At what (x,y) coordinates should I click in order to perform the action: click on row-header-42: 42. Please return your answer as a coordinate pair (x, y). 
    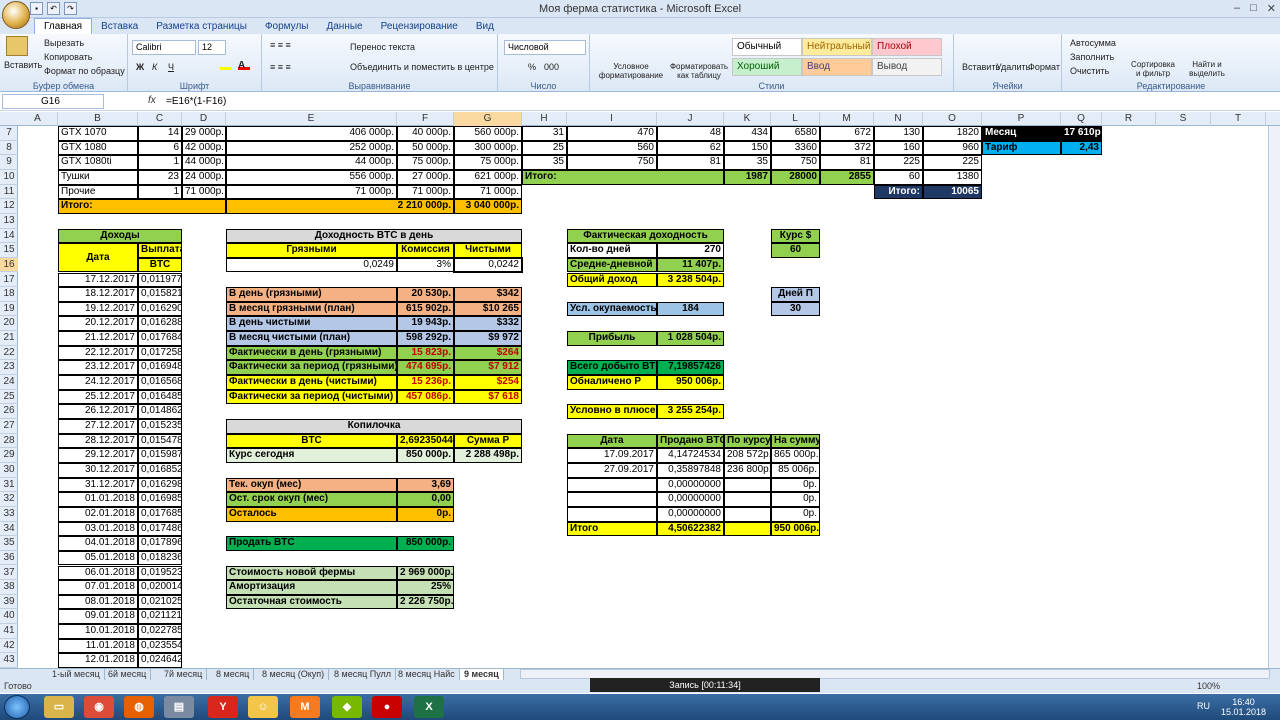
    Looking at the image, I should click on (9, 646).